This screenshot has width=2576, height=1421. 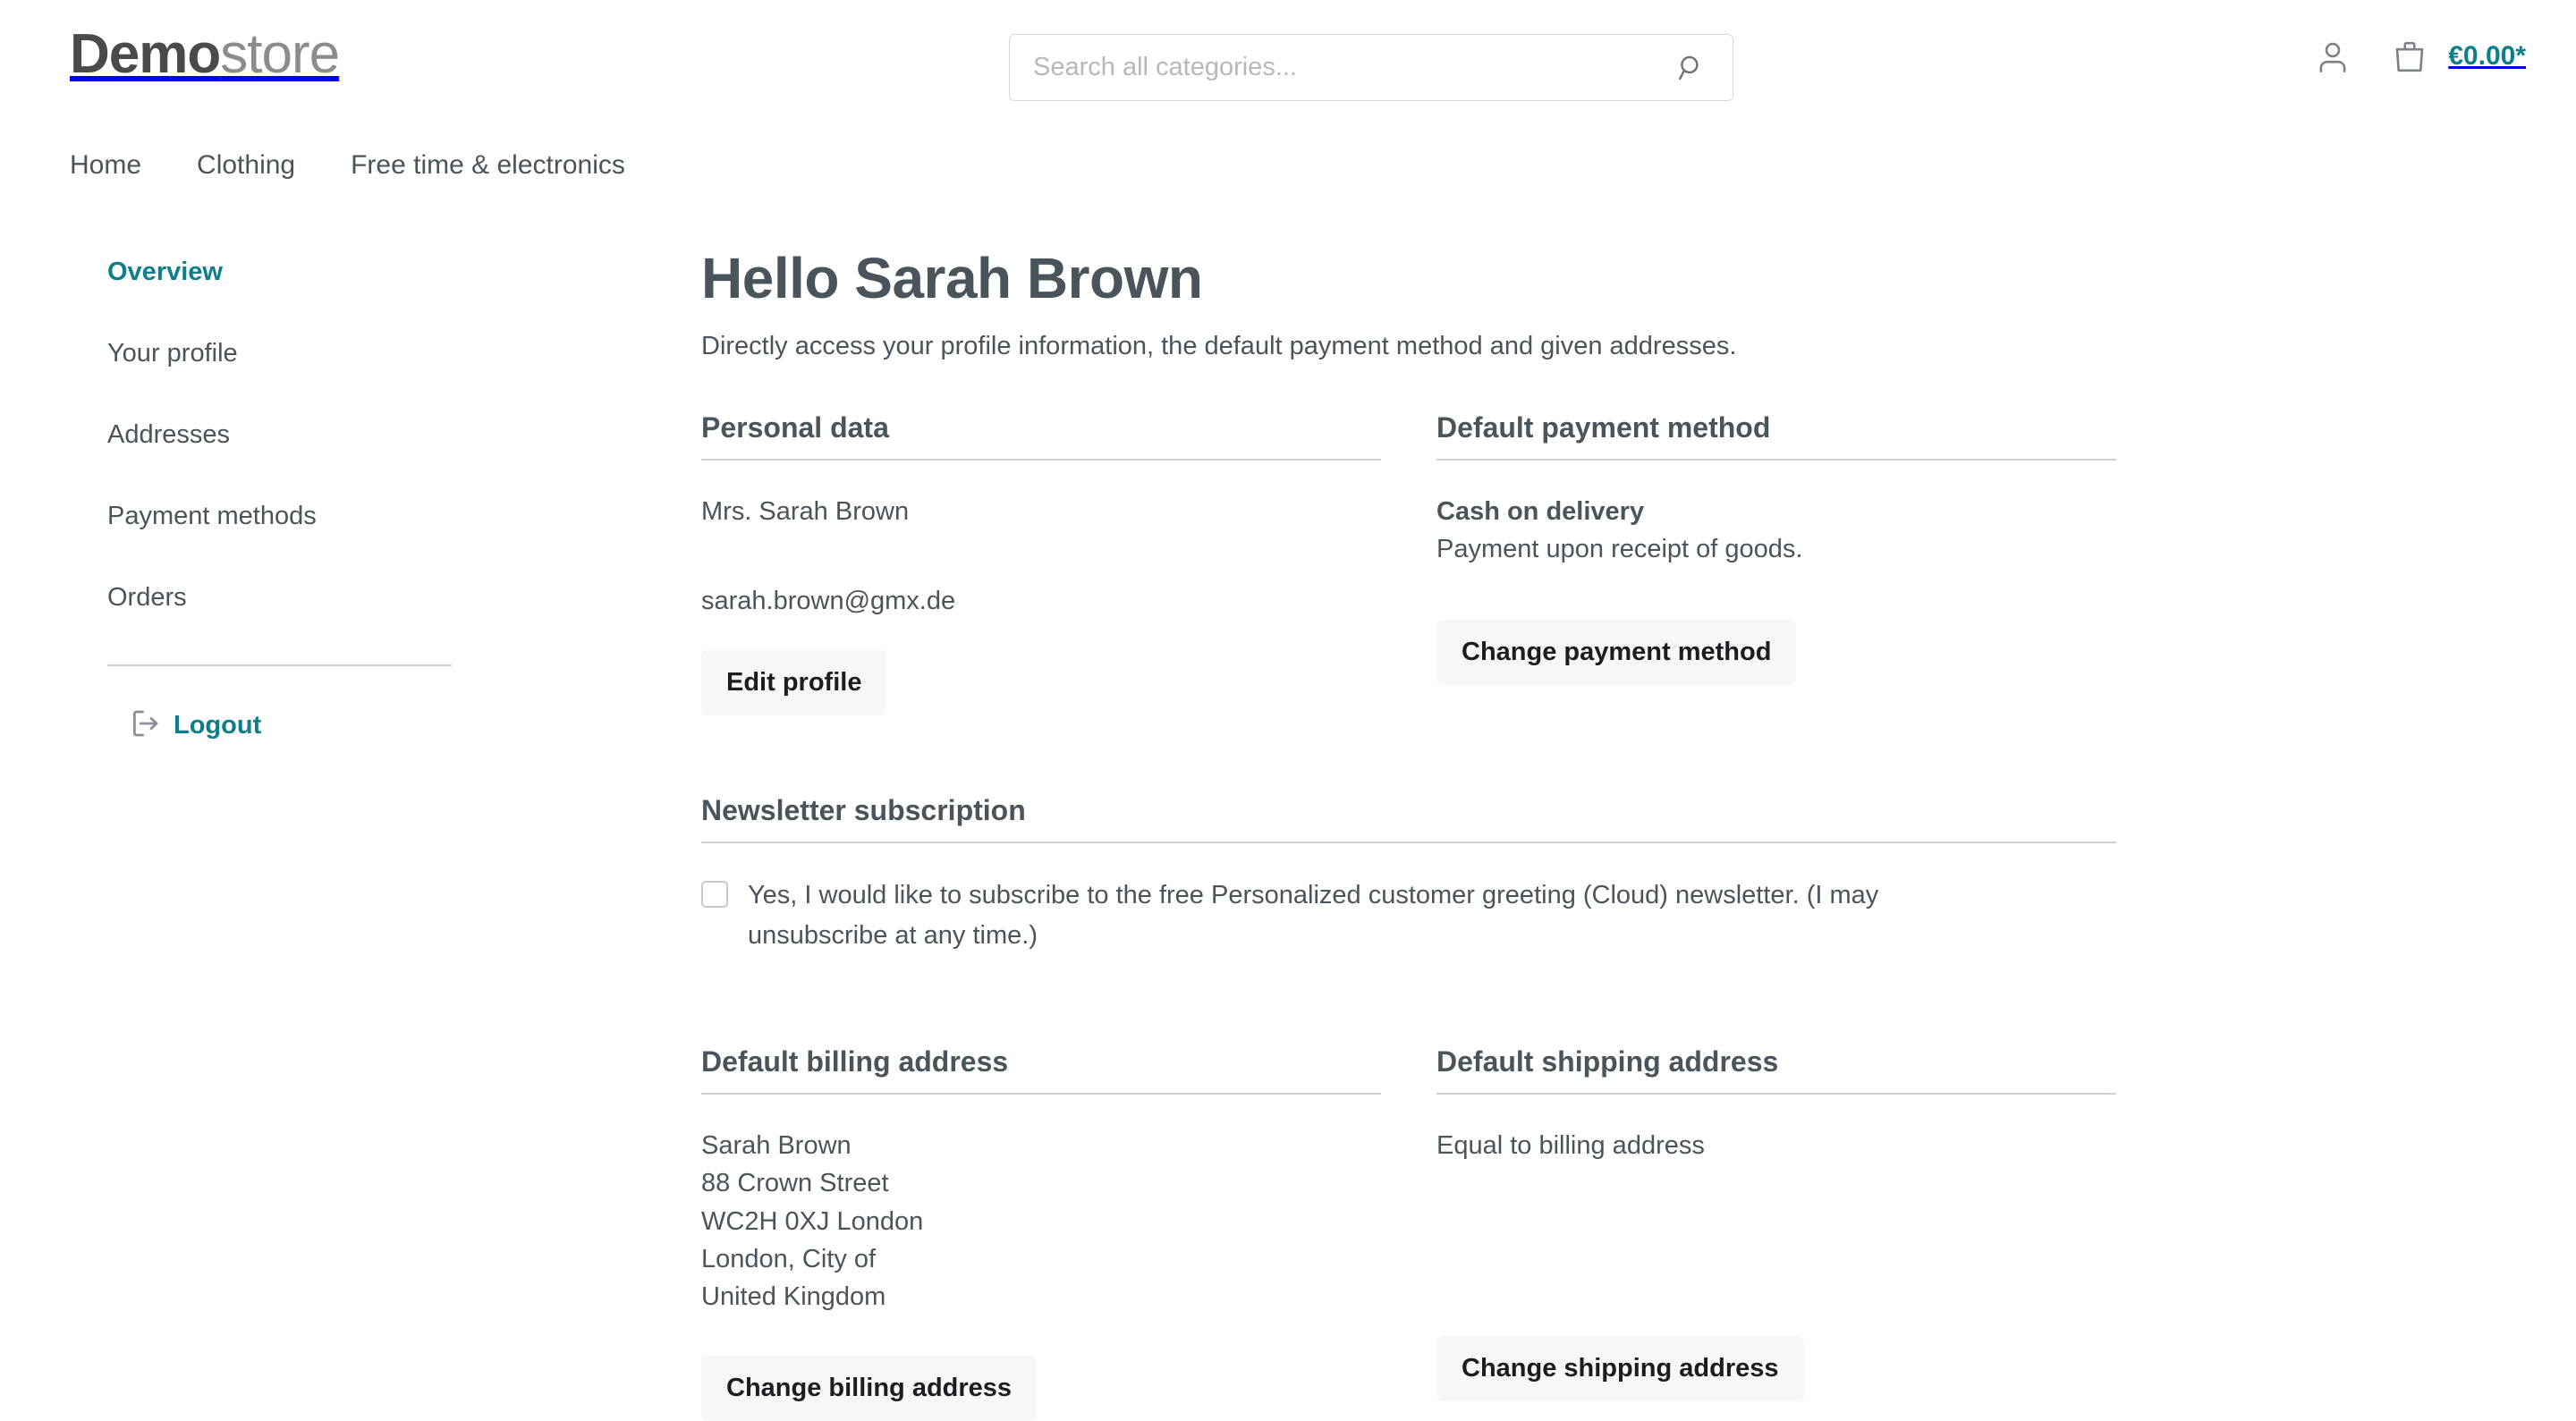 I want to click on billing-address-heading: Default billing address, so click(x=855, y=1061).